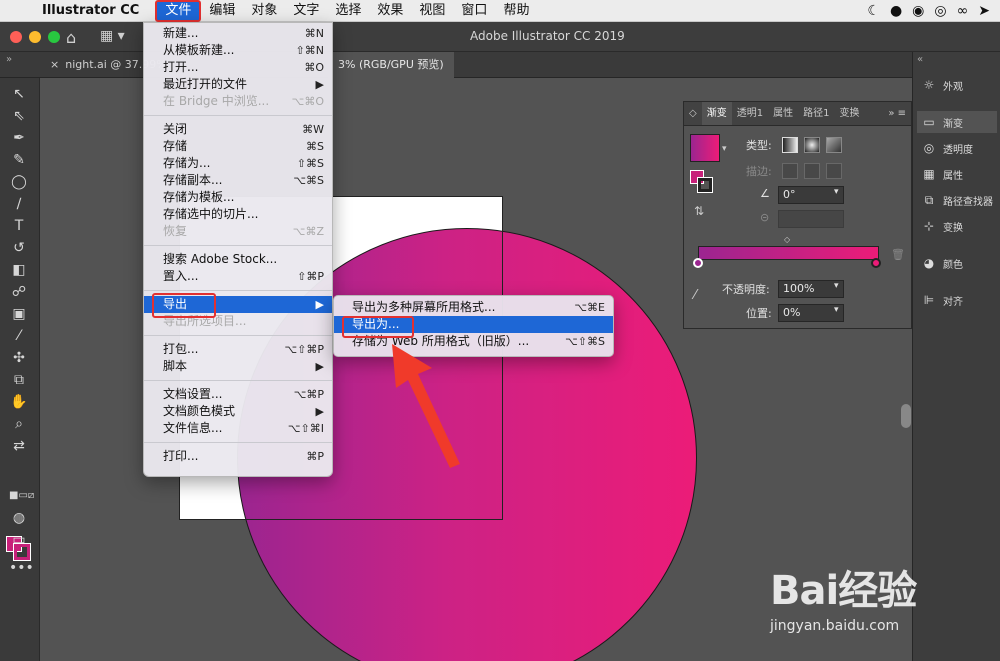 Image resolution: width=1000 pixels, height=661 pixels. What do you see at coordinates (960, 85) in the screenshot?
I see `panel-appearance: ☼ 外观` at bounding box center [960, 85].